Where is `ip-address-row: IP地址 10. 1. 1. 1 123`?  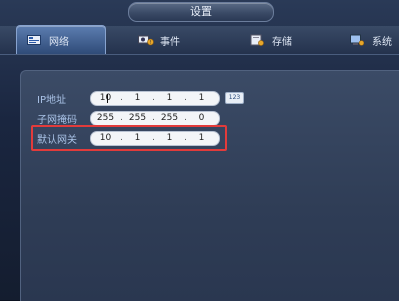 ip-address-row: IP地址 10. 1. 1. 1 123 is located at coordinates (140, 98).